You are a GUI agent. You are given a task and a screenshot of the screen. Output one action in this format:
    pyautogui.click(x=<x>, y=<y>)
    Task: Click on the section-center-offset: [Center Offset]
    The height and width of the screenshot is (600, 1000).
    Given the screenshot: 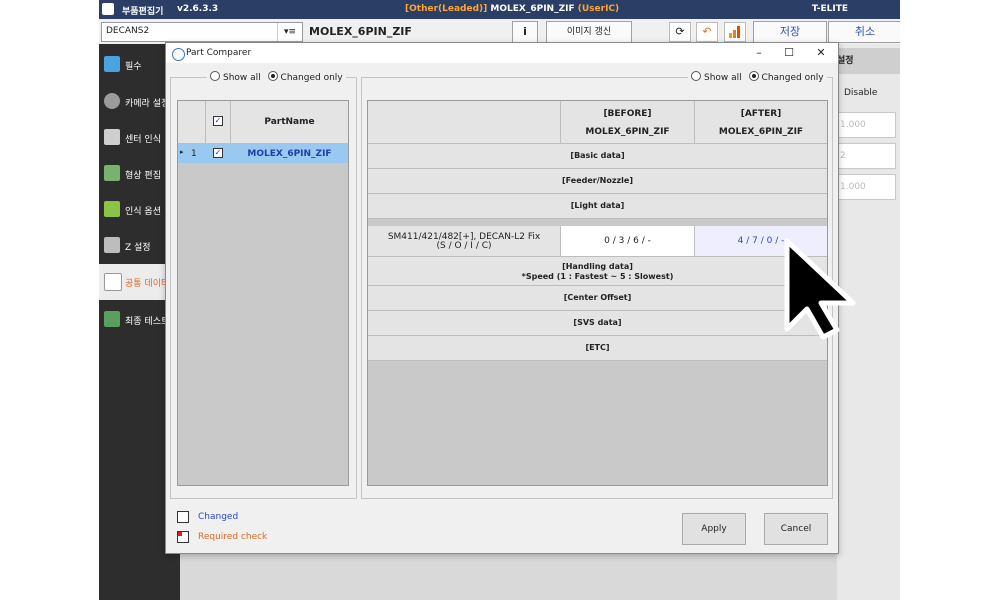 What is the action you would take?
    pyautogui.click(x=597, y=298)
    